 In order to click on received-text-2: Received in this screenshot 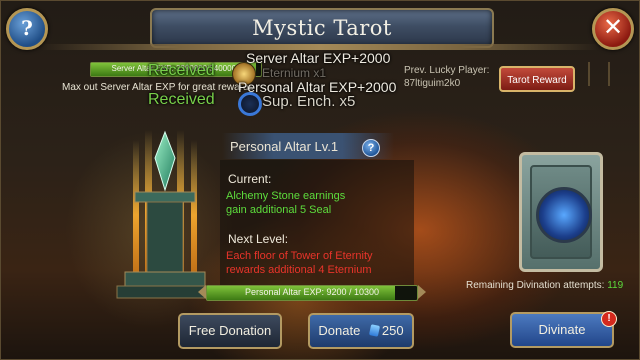, I will do `click(181, 99)`.